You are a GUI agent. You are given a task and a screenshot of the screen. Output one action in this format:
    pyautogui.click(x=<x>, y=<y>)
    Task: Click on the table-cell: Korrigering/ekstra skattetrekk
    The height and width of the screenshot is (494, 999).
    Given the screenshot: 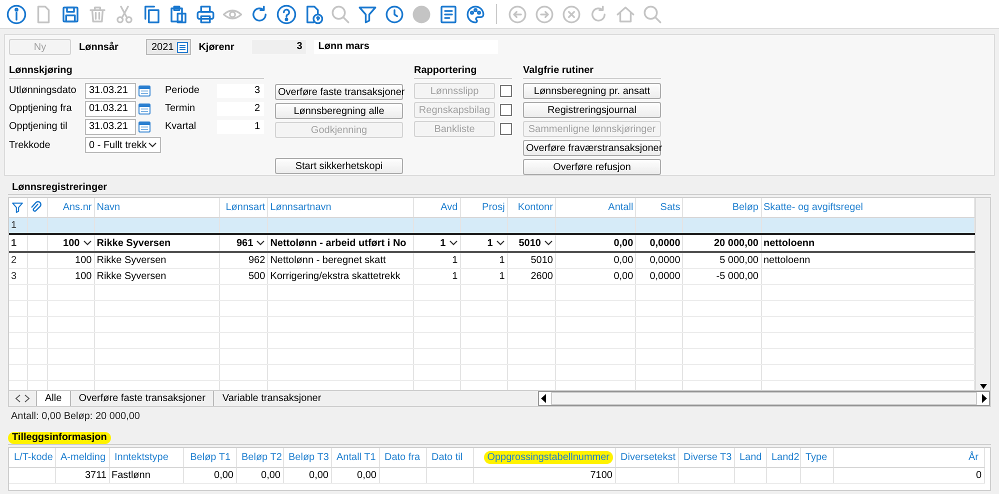 What is the action you would take?
    pyautogui.click(x=341, y=276)
    